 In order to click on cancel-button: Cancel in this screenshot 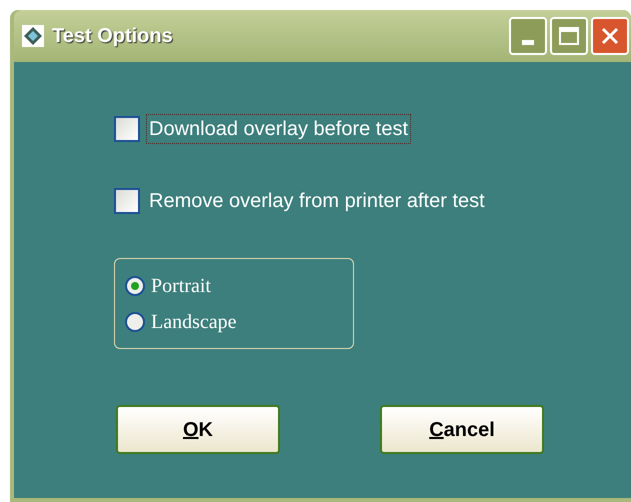, I will do `click(462, 429)`.